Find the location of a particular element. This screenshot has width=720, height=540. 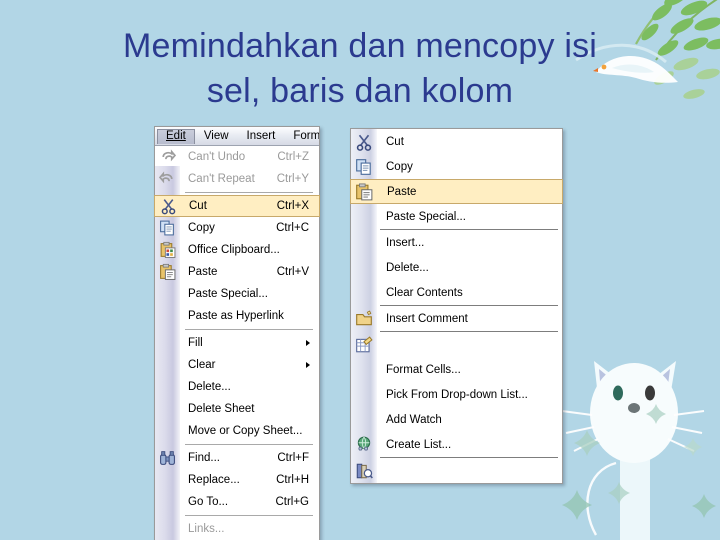

menu-item-go-to: Go To... Ctrl+G is located at coordinates (237, 502).